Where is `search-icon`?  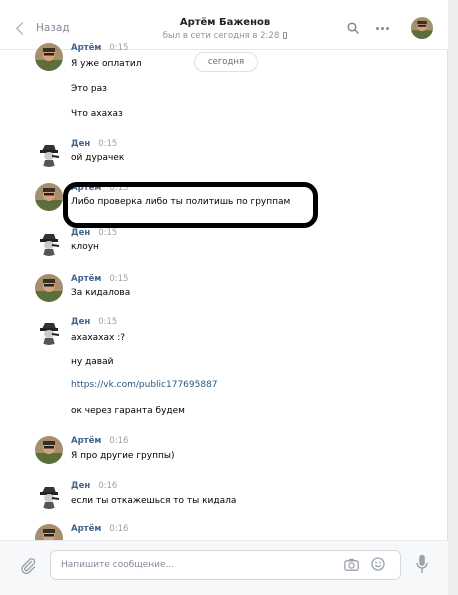 search-icon is located at coordinates (353, 28).